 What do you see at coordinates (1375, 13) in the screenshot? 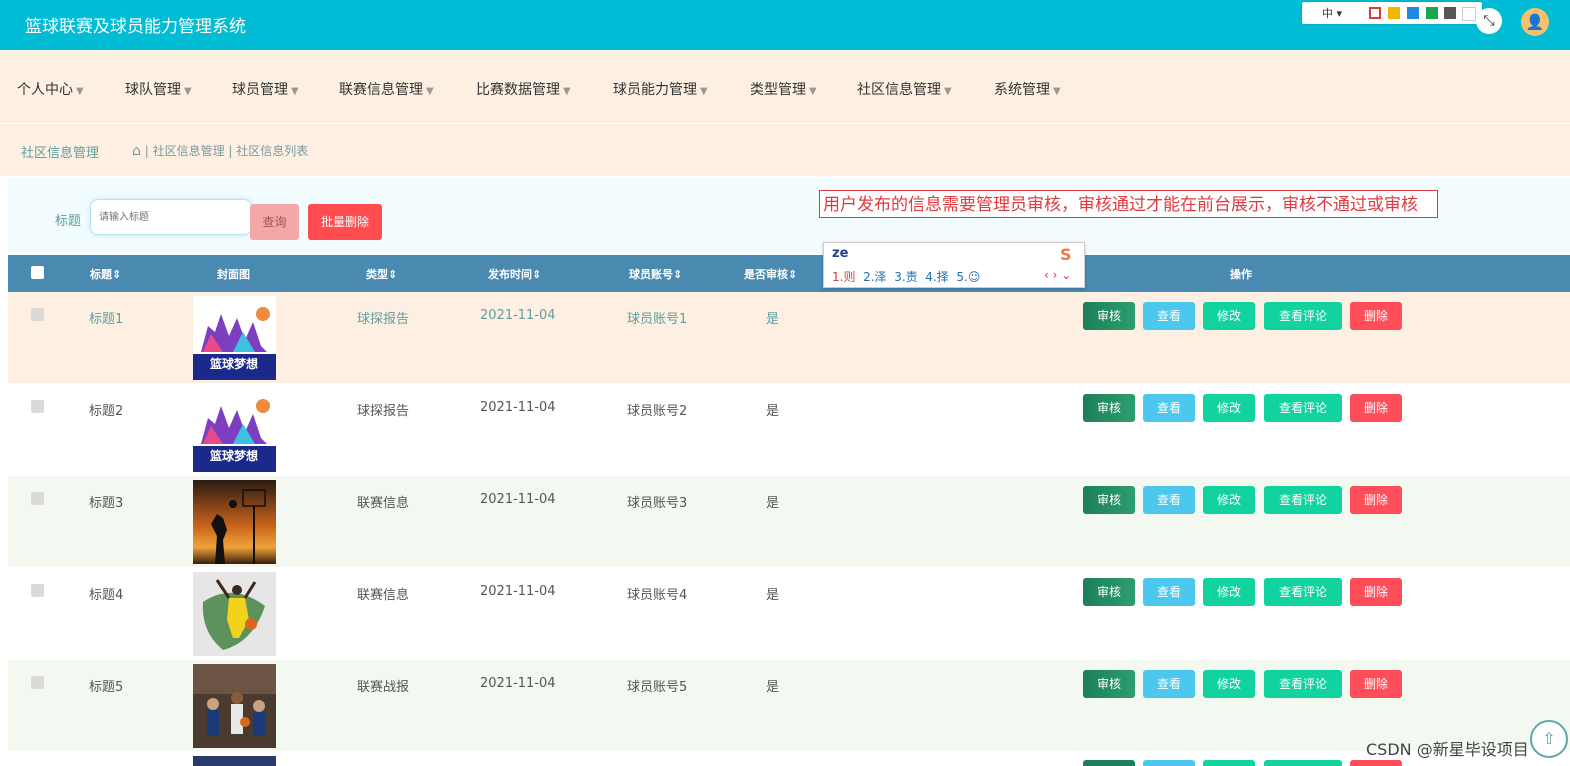
I see `ime-swatch-red` at bounding box center [1375, 13].